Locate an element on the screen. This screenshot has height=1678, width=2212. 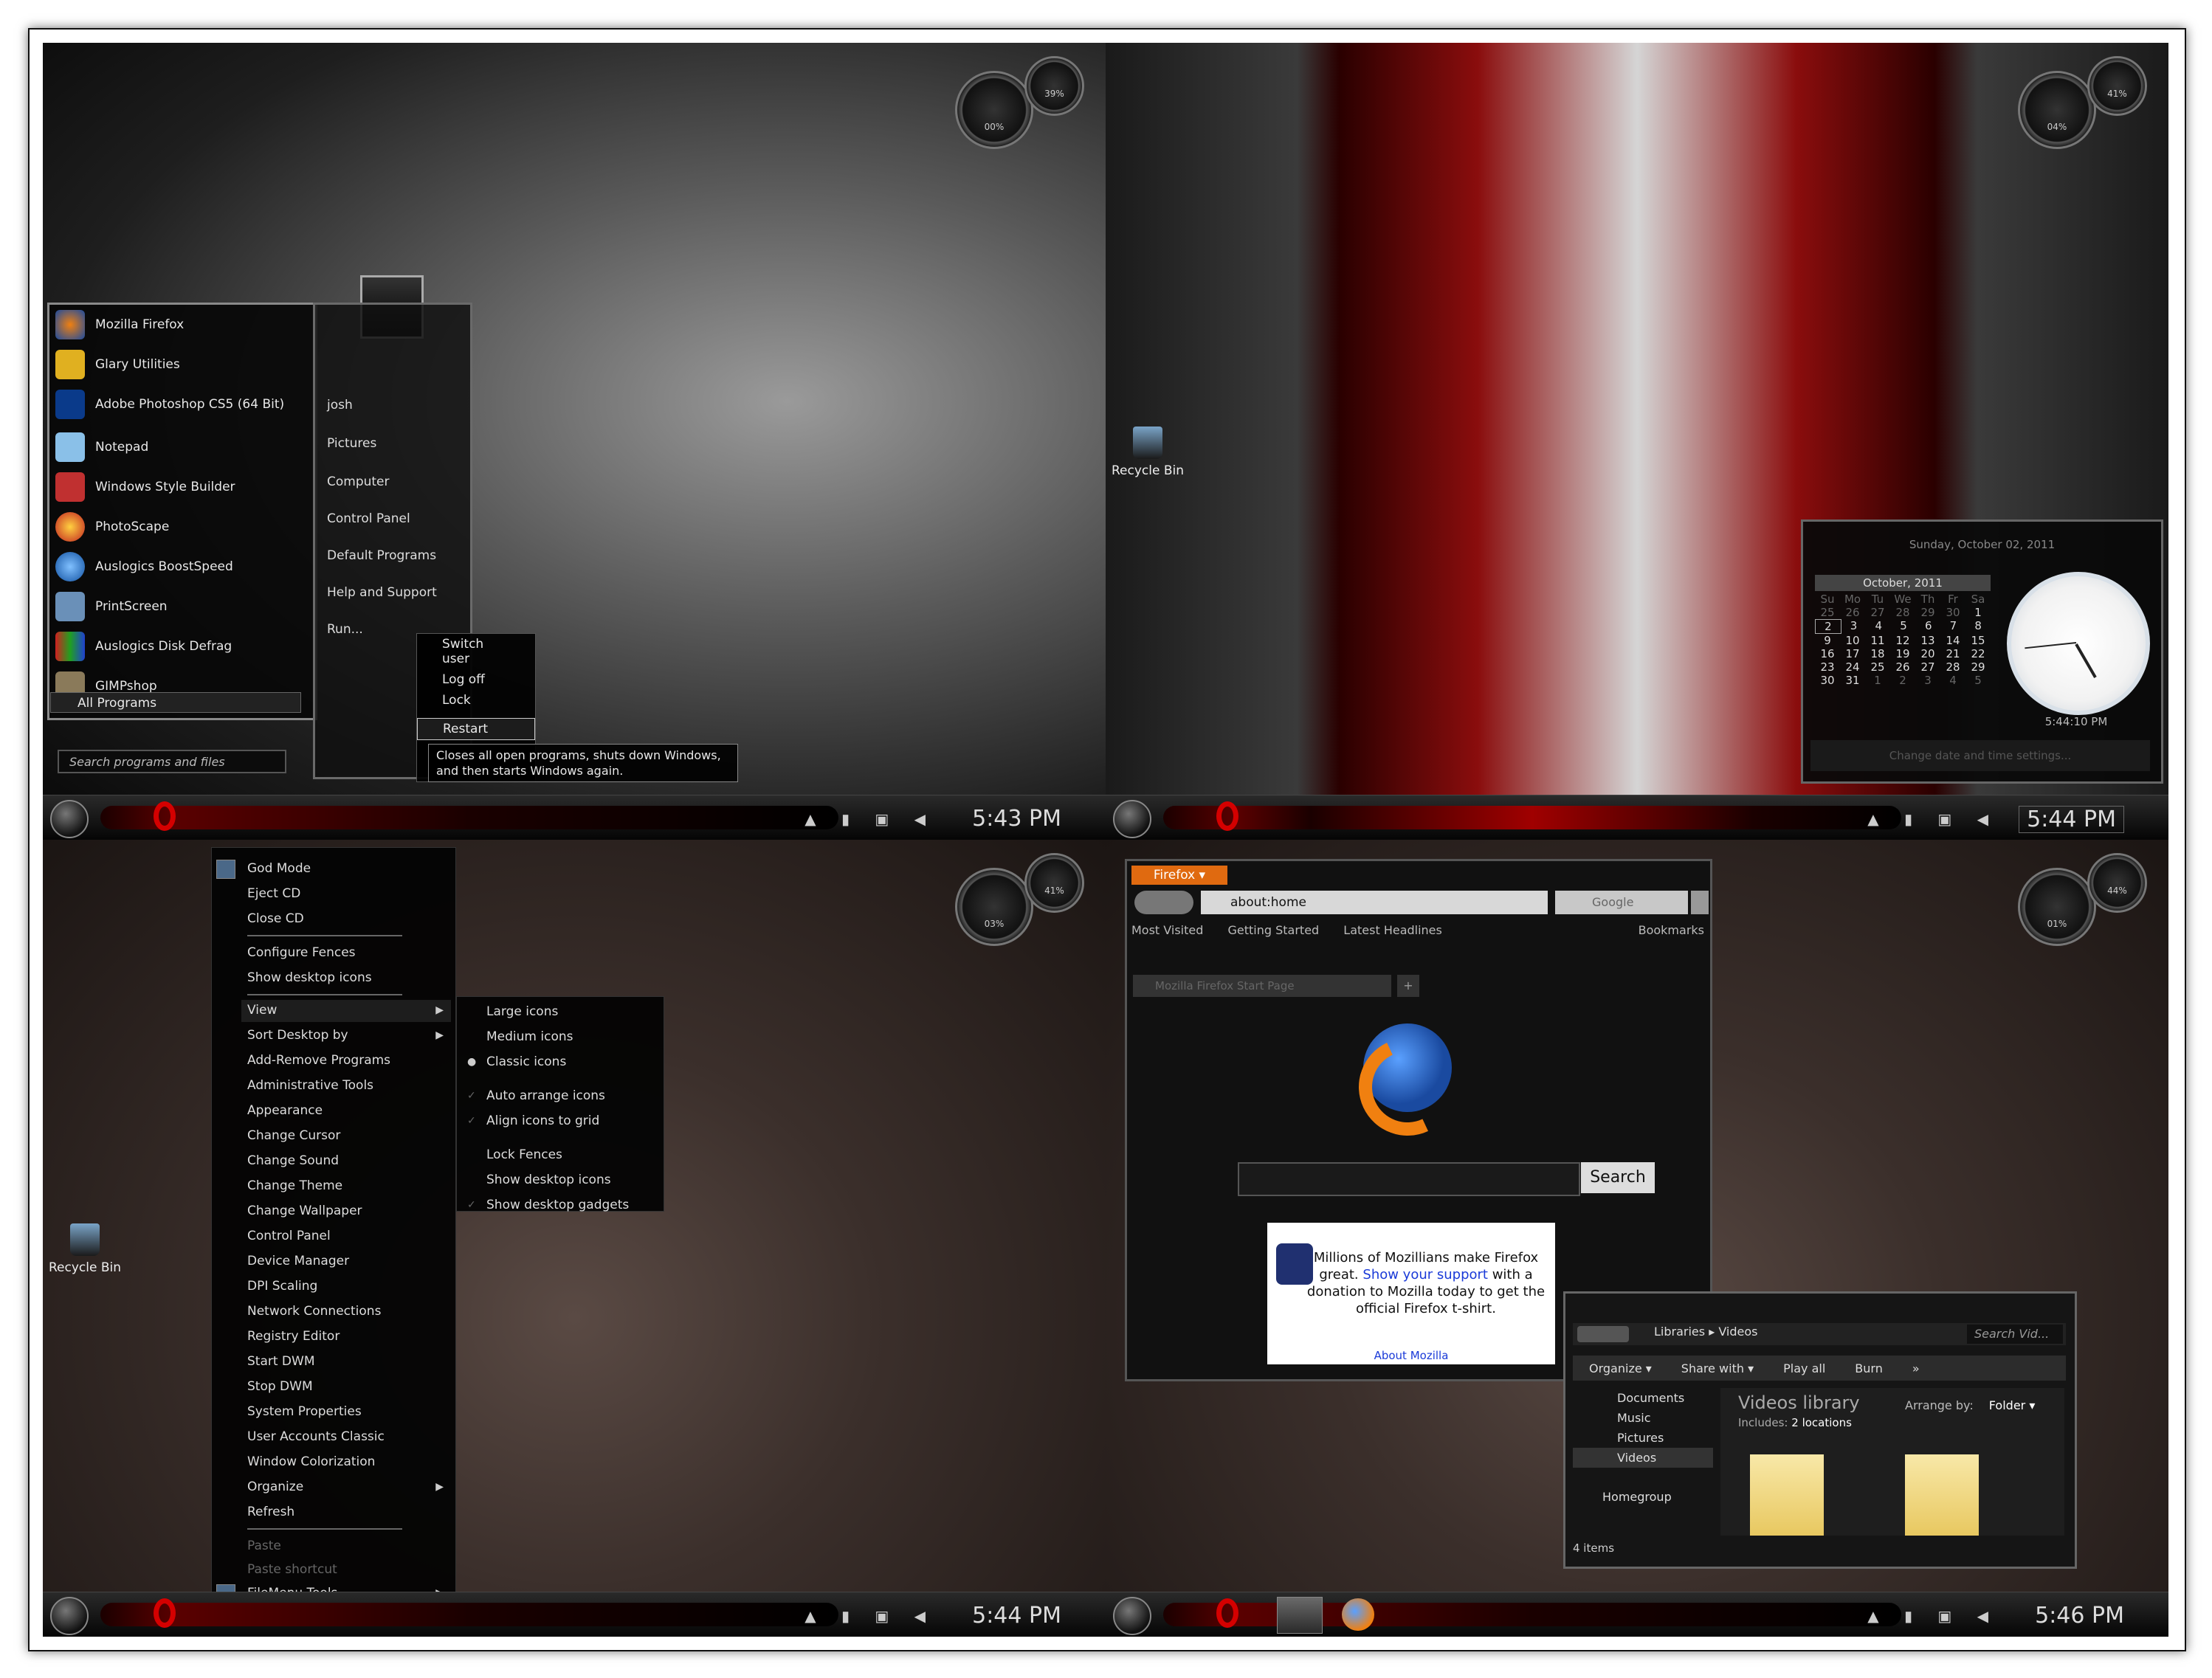
more-button: » is located at coordinates (1916, 1368).